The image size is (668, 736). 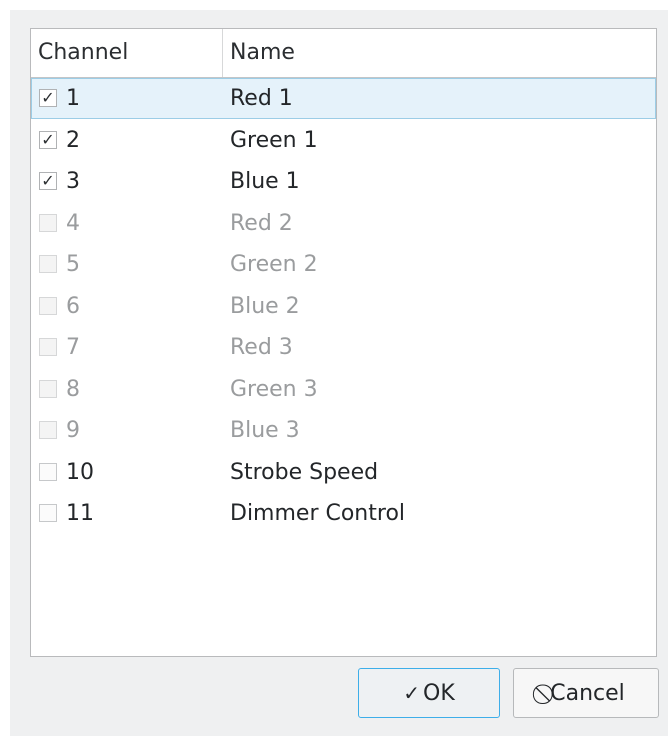 I want to click on checkmark-icon: ✓, so click(x=411, y=693).